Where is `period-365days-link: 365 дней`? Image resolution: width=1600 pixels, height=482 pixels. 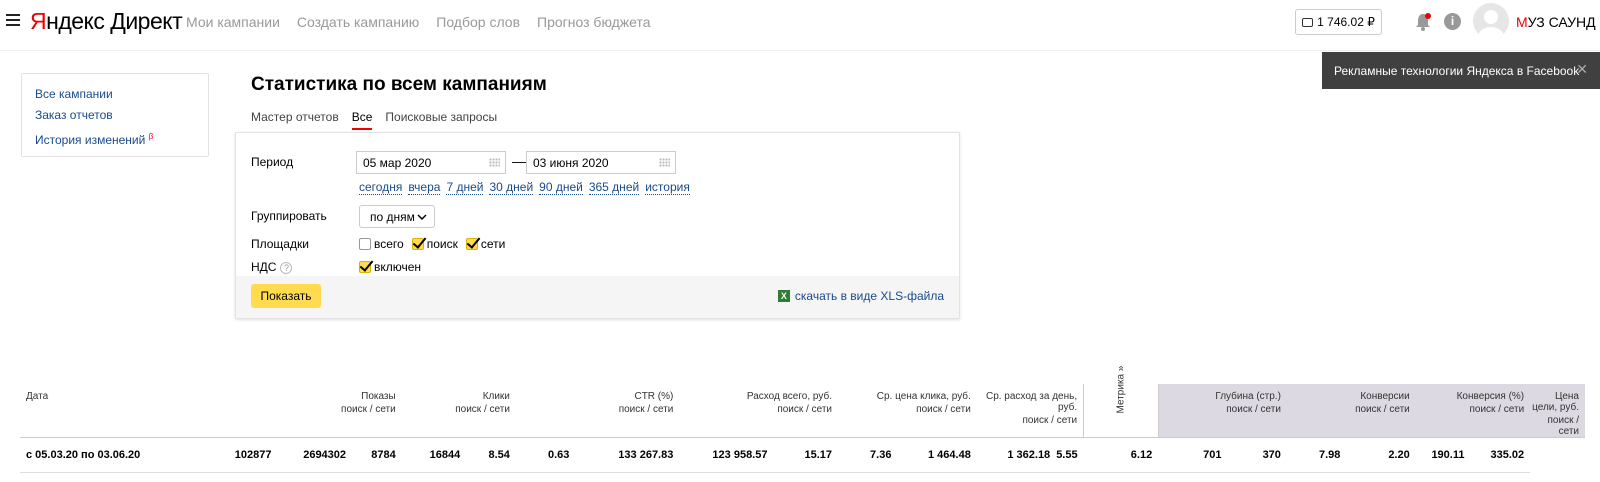 period-365days-link: 365 дней is located at coordinates (614, 187).